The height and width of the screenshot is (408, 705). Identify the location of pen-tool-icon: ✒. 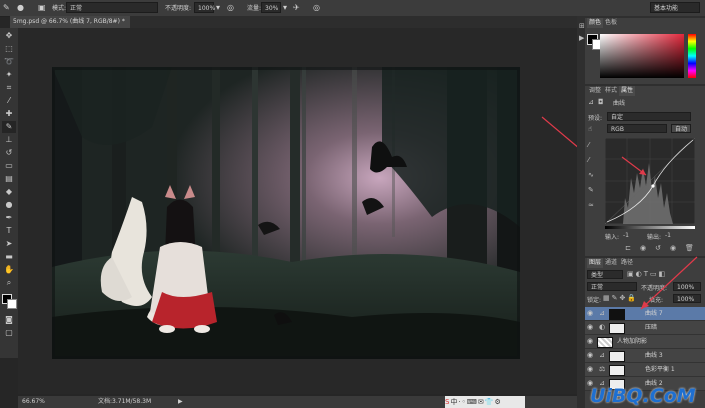
(9, 218).